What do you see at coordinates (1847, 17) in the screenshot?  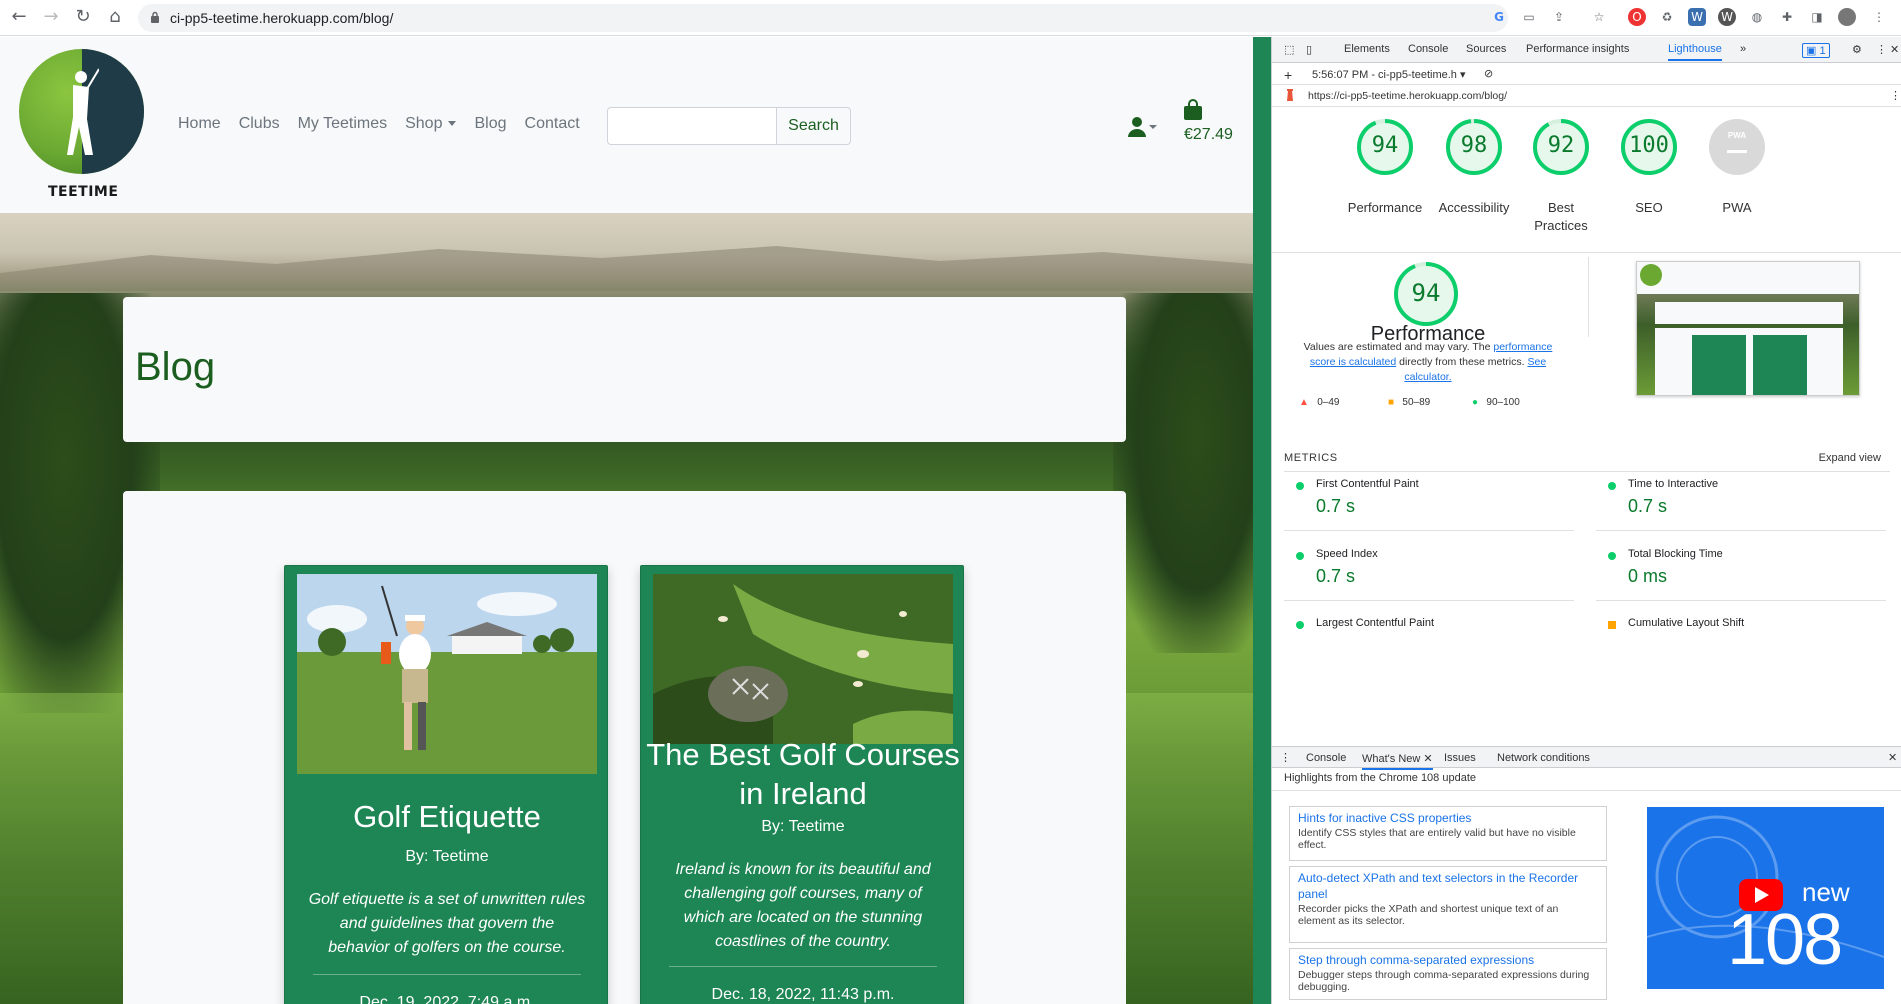 I see `profile-avatar` at bounding box center [1847, 17].